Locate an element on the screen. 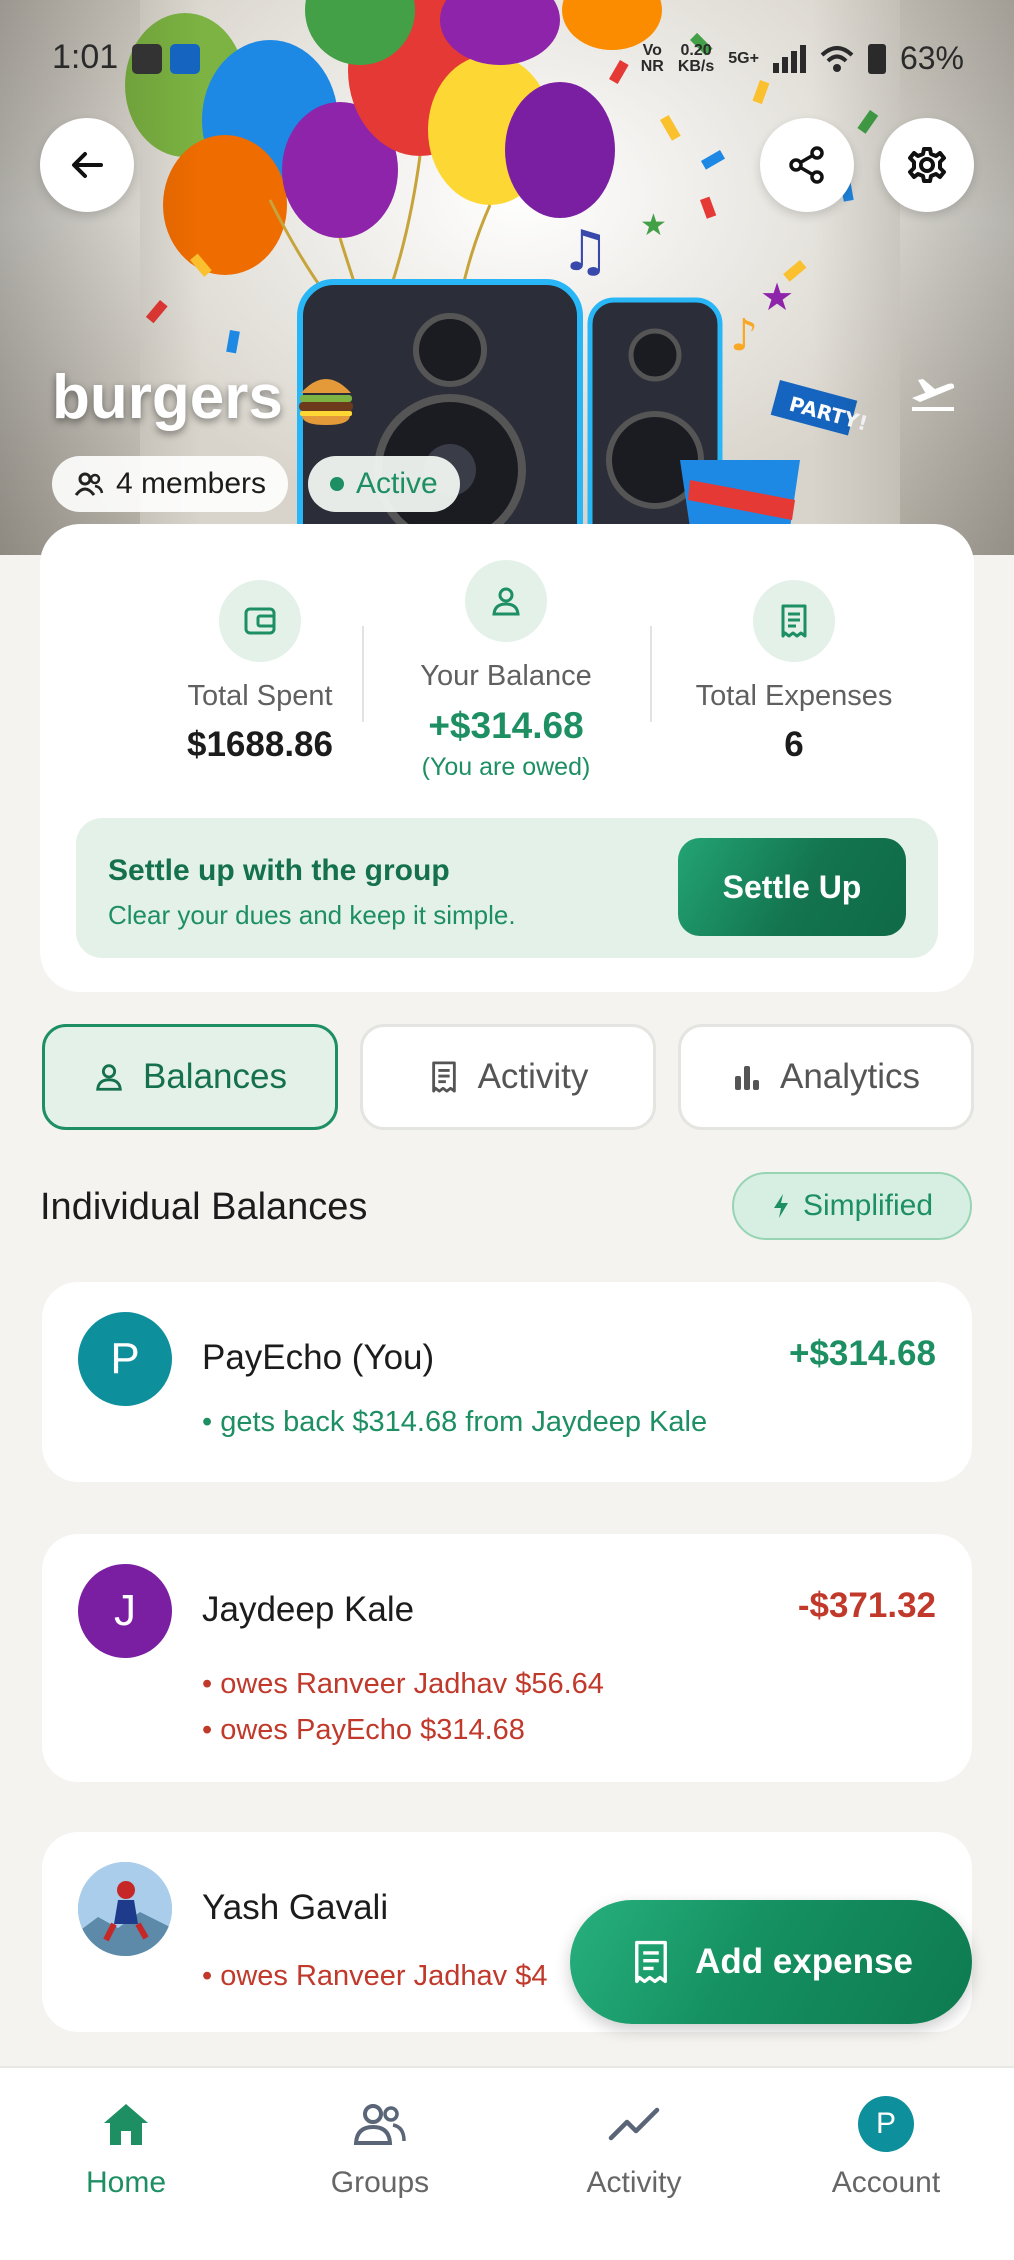 The image size is (1014, 2260). lightning-icon is located at coordinates (780, 1206).